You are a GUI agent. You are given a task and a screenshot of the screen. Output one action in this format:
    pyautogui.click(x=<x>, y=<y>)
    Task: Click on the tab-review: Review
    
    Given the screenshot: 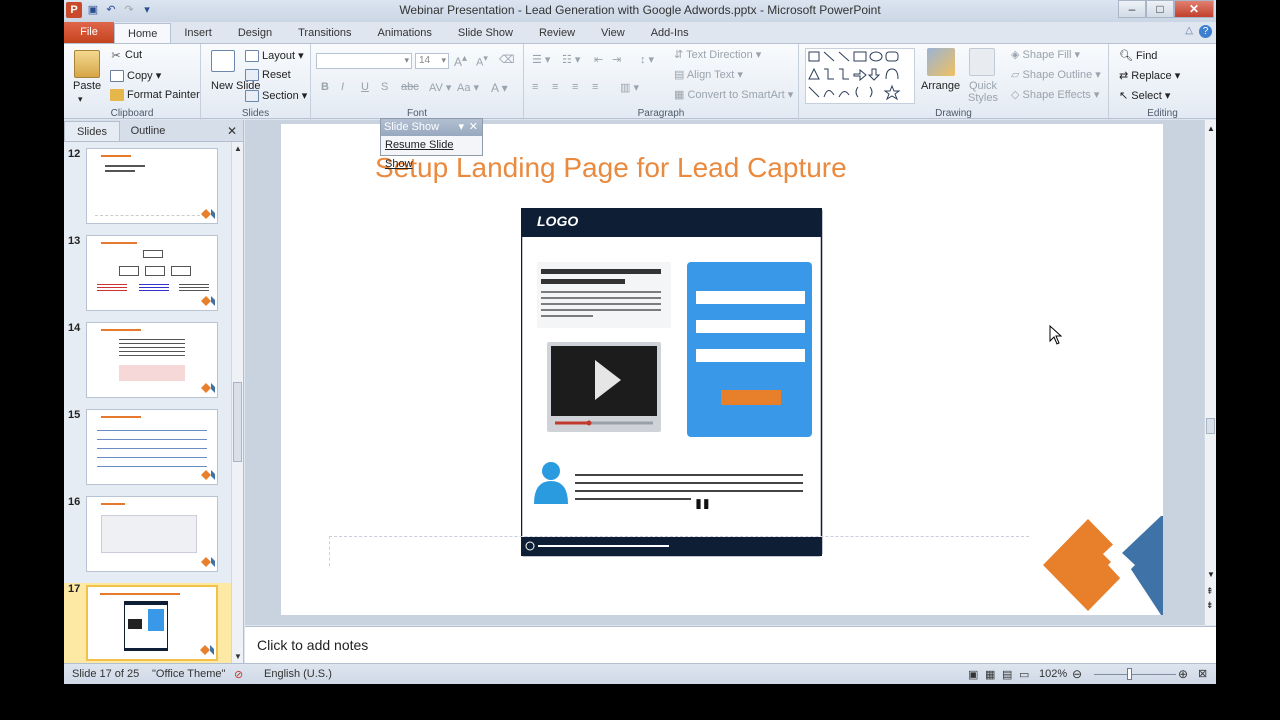 What is the action you would take?
    pyautogui.click(x=557, y=33)
    